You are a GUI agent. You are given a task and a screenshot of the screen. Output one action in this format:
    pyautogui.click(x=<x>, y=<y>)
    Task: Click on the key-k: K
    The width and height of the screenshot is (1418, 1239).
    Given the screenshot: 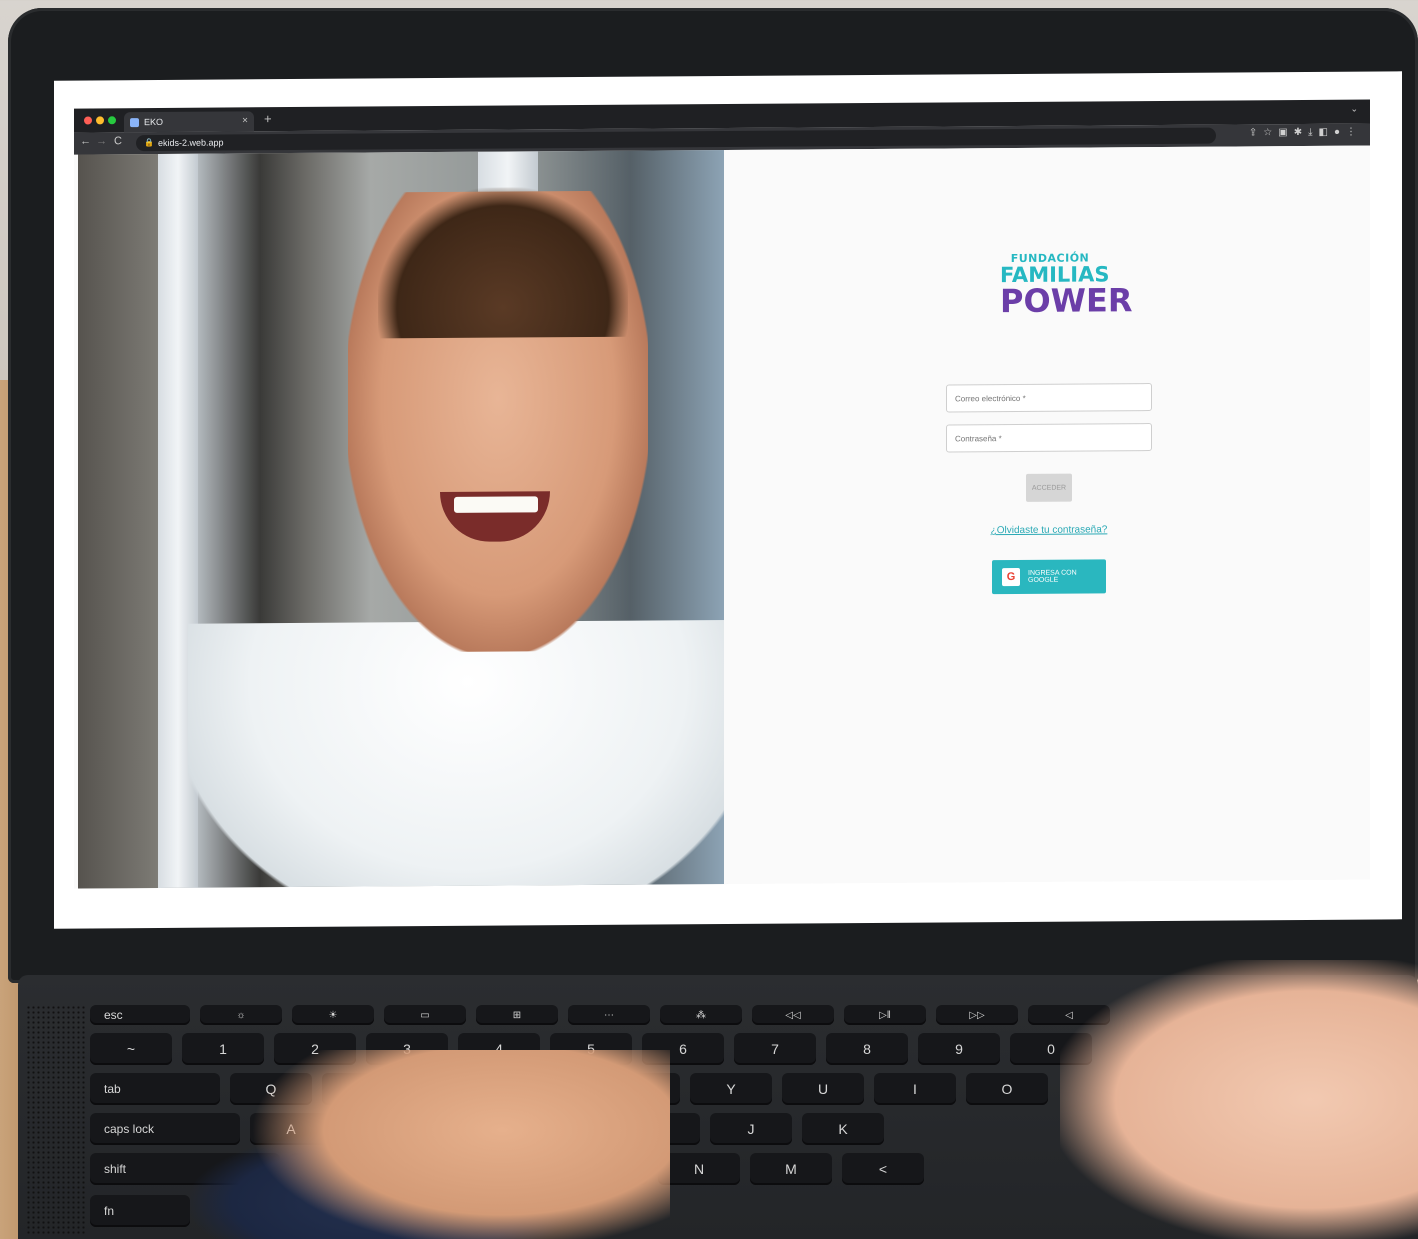 What is the action you would take?
    pyautogui.click(x=843, y=1129)
    